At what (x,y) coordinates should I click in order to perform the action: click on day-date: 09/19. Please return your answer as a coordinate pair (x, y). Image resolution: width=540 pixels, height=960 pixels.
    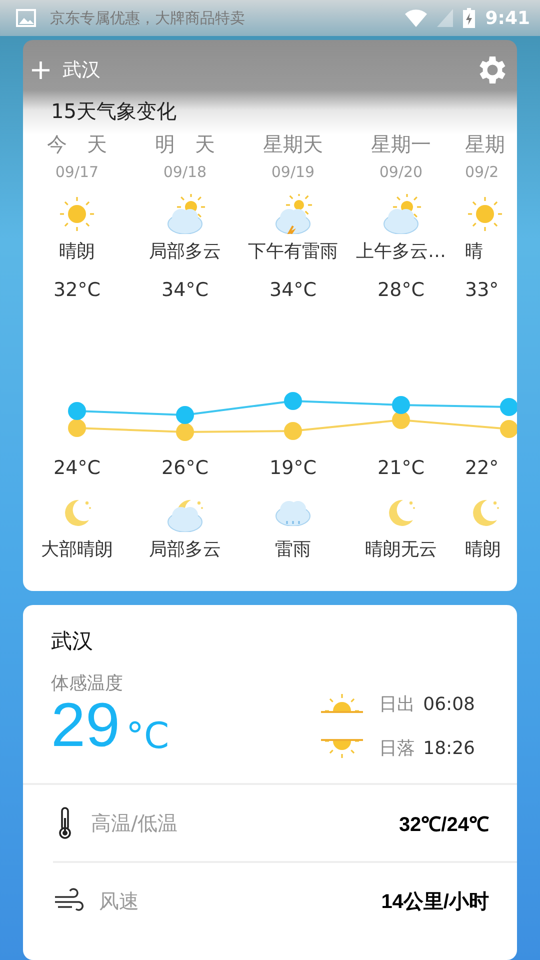
    Looking at the image, I should click on (293, 173).